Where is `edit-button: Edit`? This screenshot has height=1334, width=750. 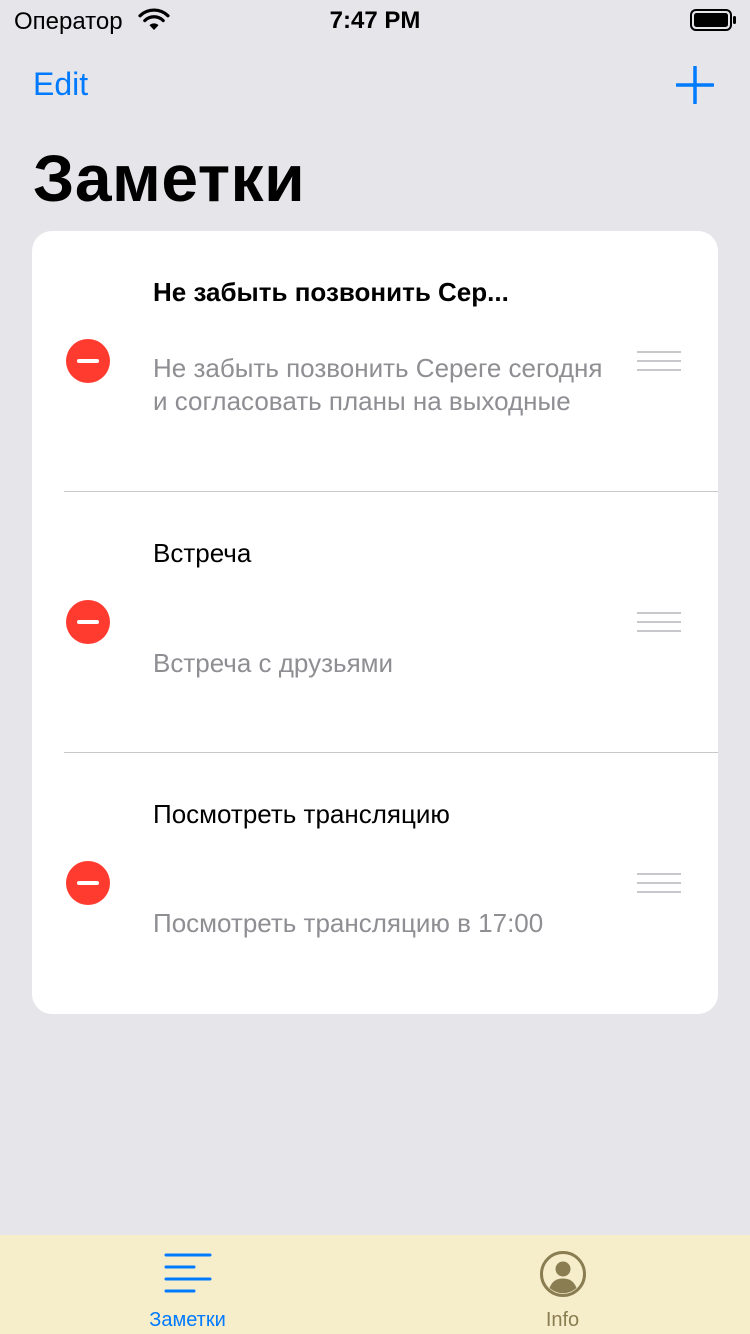 edit-button: Edit is located at coordinates (60, 84).